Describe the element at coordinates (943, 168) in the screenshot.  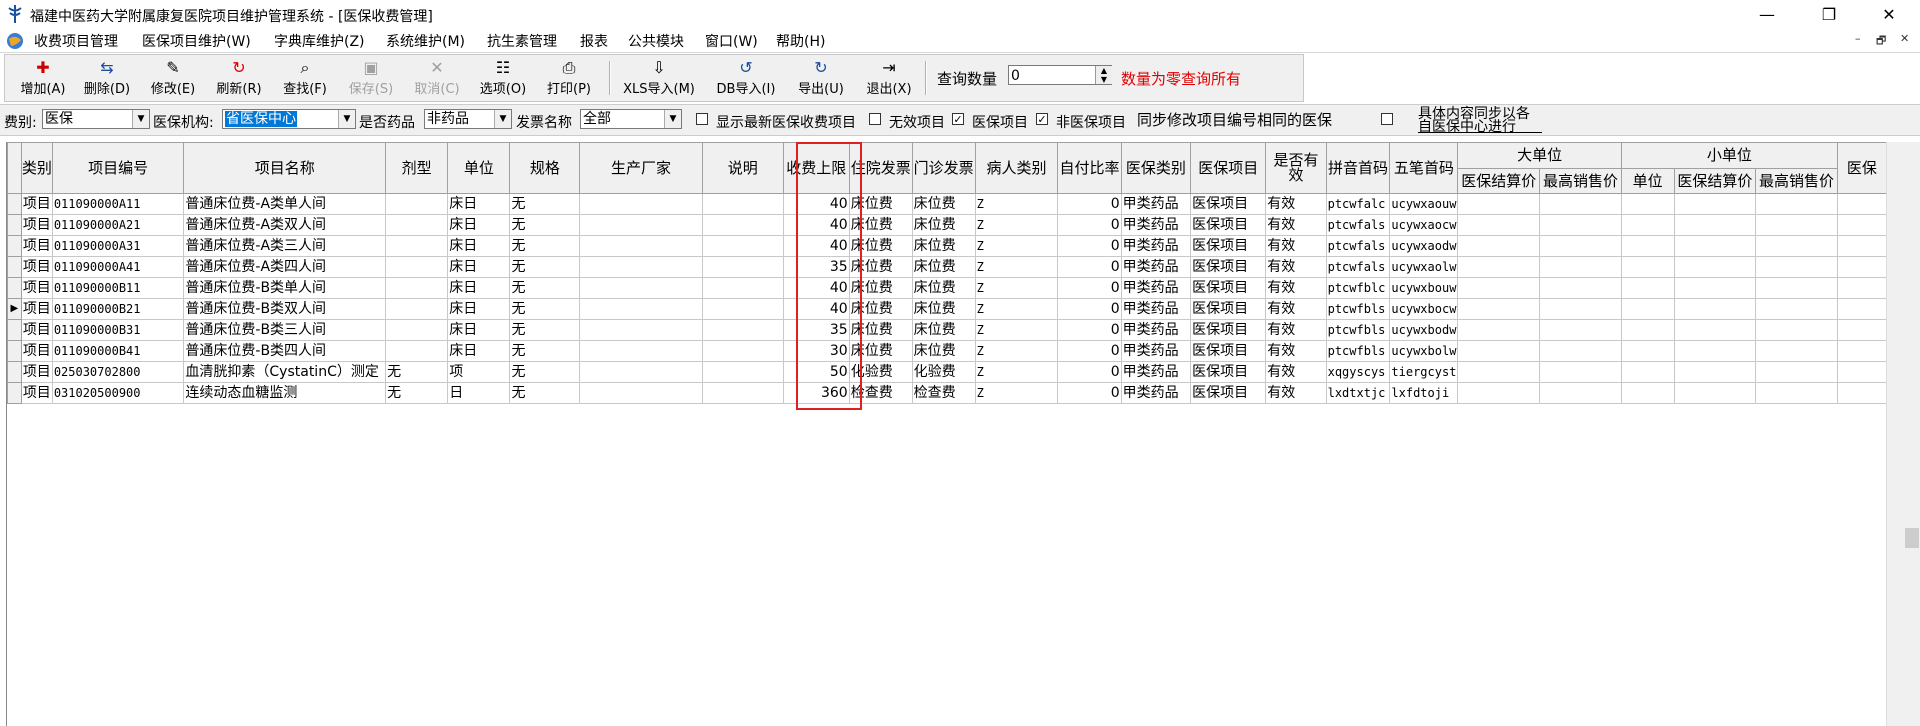
I see `col-outpatient-invoice: 门诊发票` at that location.